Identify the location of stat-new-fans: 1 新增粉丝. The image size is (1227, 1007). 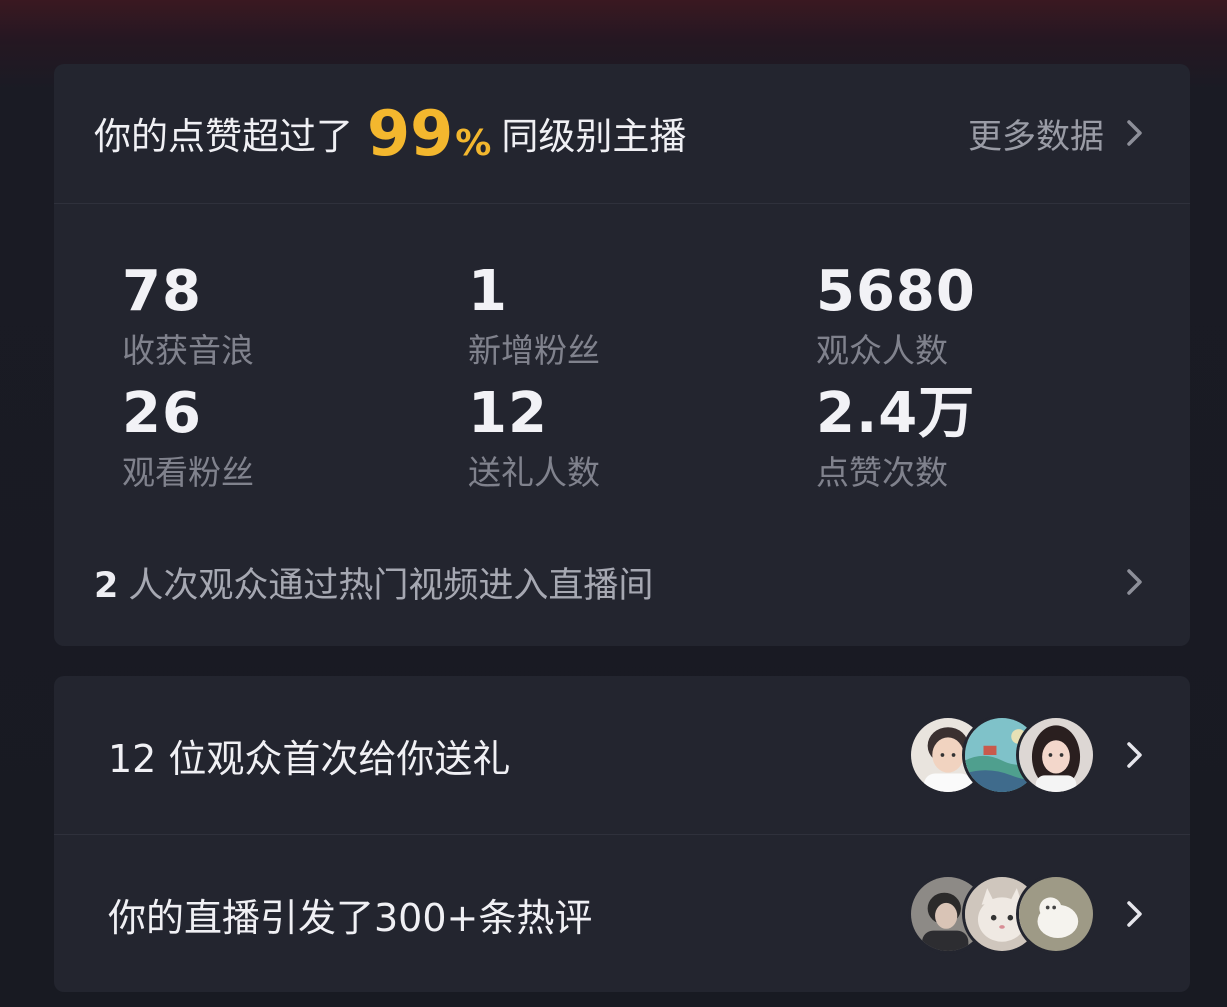
(618, 314).